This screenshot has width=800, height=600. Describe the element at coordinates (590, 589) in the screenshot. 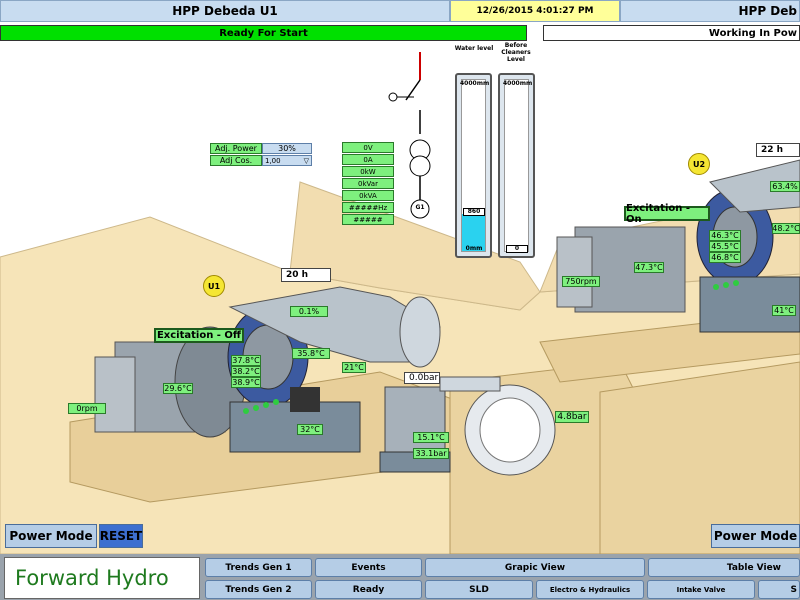

I see `nav-electro-hydraulics: Electro & Hydraulics` at that location.